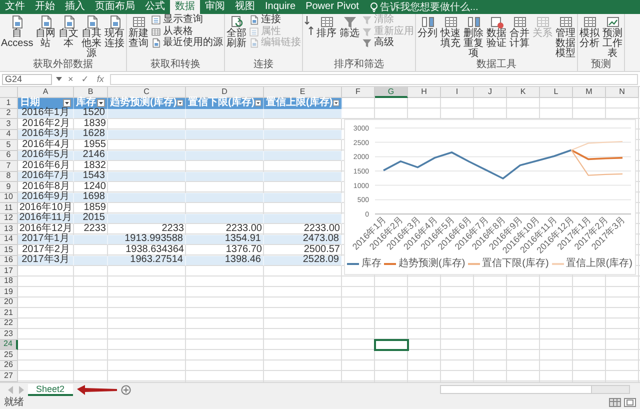  I want to click on table-cell: 1698, so click(91, 197).